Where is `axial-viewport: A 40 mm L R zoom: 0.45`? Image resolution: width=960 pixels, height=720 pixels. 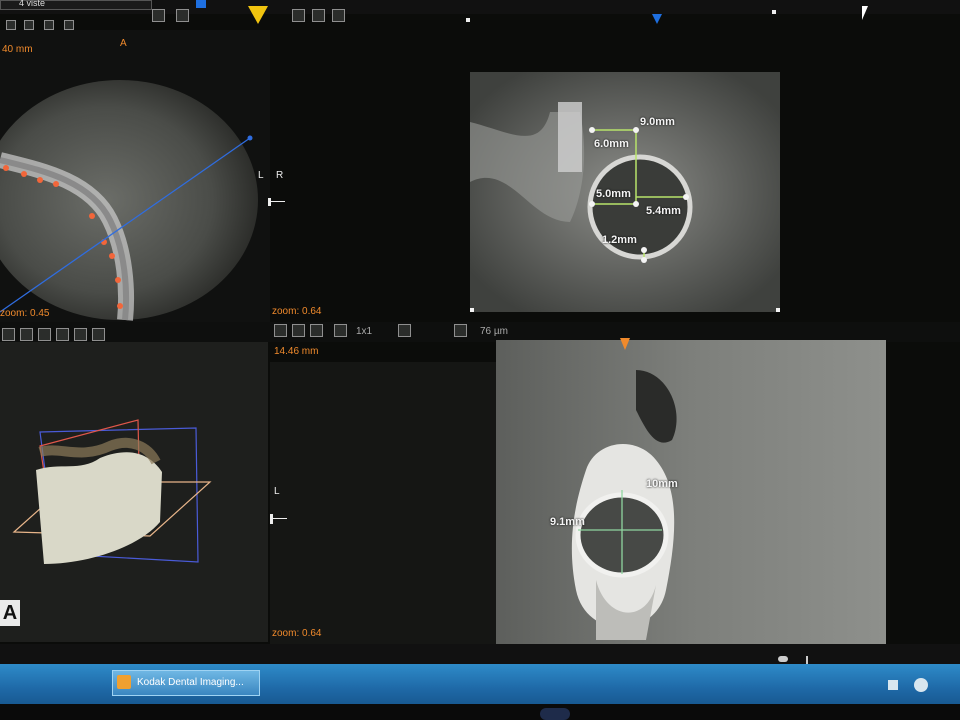
axial-viewport: A 40 mm L R zoom: 0.45 is located at coordinates (135, 176).